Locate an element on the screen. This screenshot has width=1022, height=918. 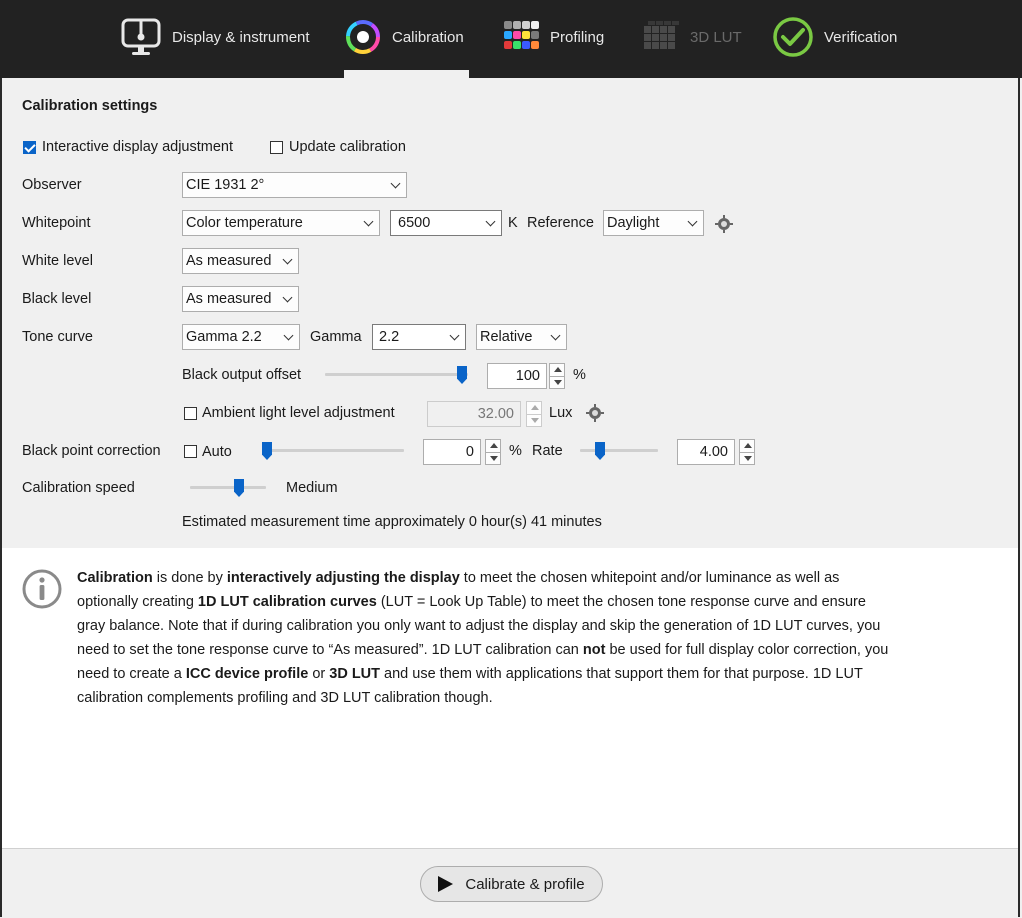
black-point-auto-checkbox is located at coordinates (190, 451).